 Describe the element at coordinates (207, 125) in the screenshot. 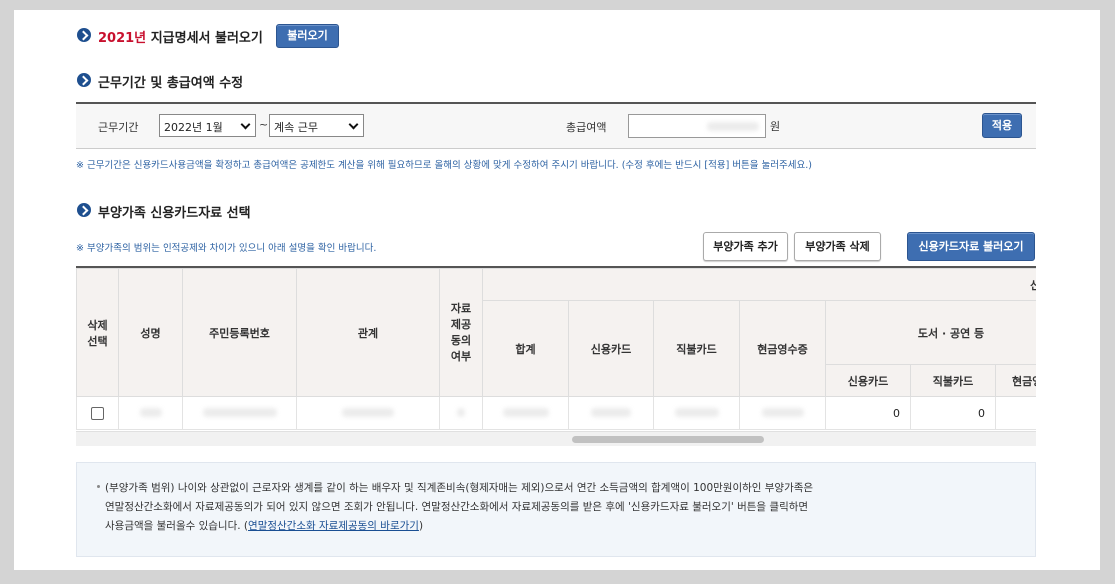

I see `start-month-select: 2022년 1월` at that location.